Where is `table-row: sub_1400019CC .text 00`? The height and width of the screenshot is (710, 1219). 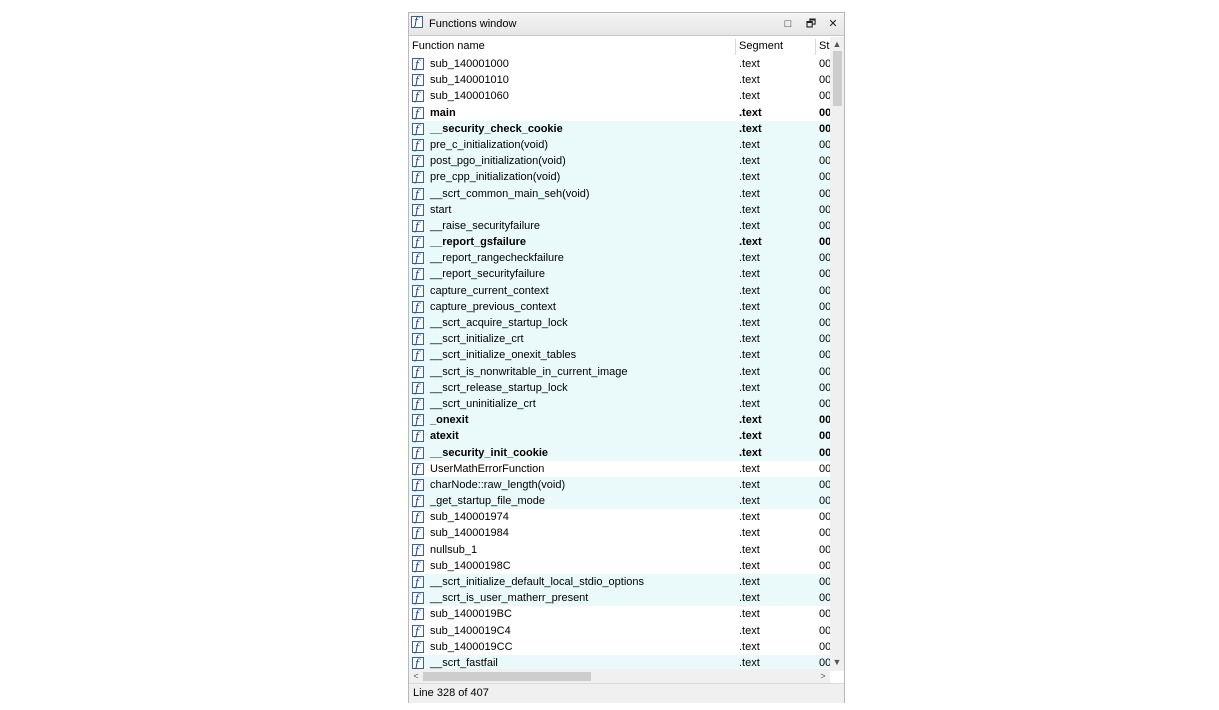
table-row: sub_1400019CC .text 00 is located at coordinates (619, 647).